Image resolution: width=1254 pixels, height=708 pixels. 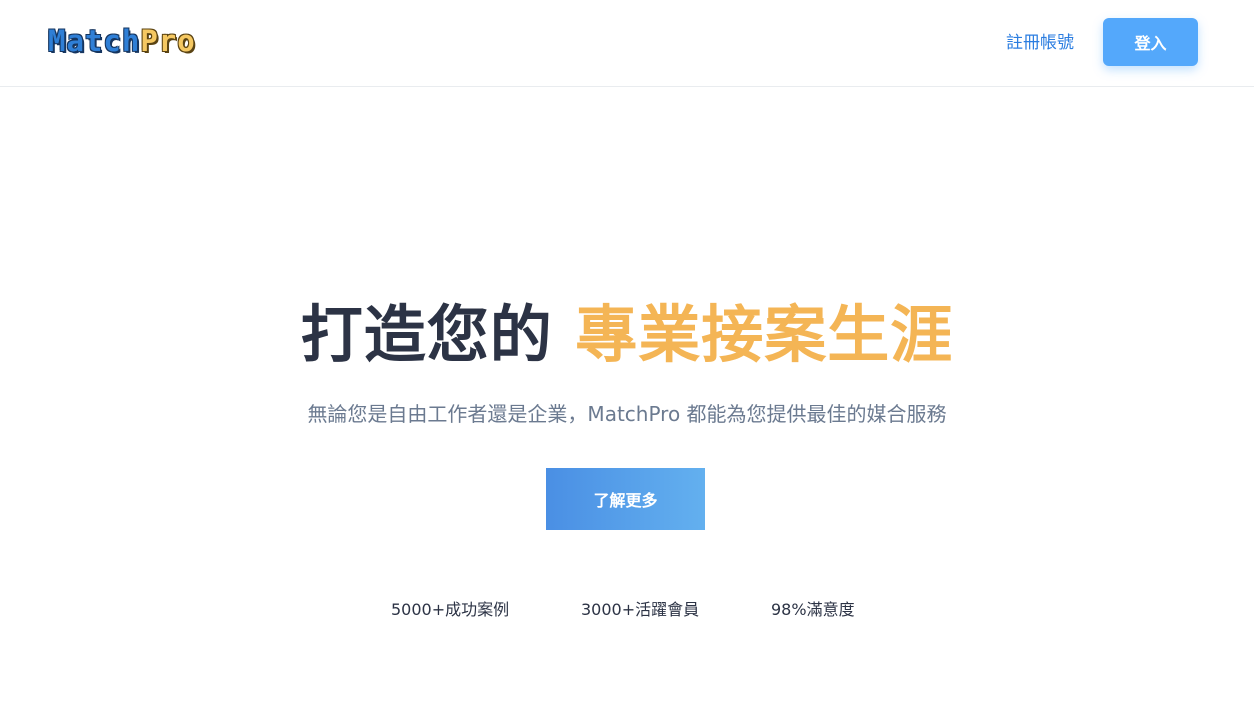 What do you see at coordinates (94, 41) in the screenshot?
I see `logo-text-match: Match` at bounding box center [94, 41].